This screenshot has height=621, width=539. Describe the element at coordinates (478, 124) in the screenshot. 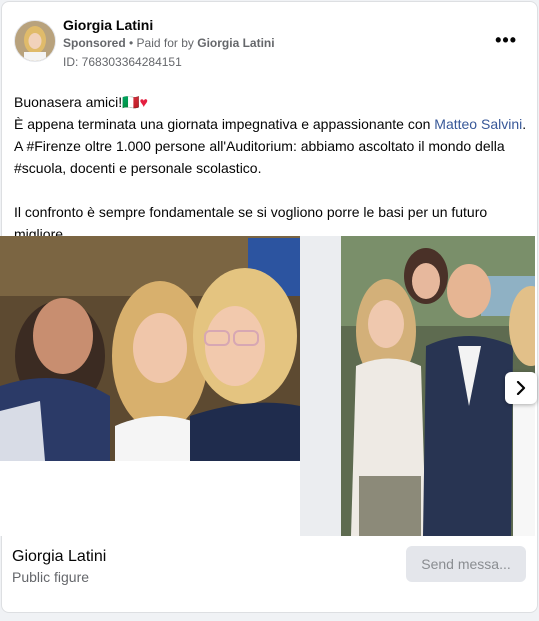

I see `mention-link: Matteo Salvini` at that location.